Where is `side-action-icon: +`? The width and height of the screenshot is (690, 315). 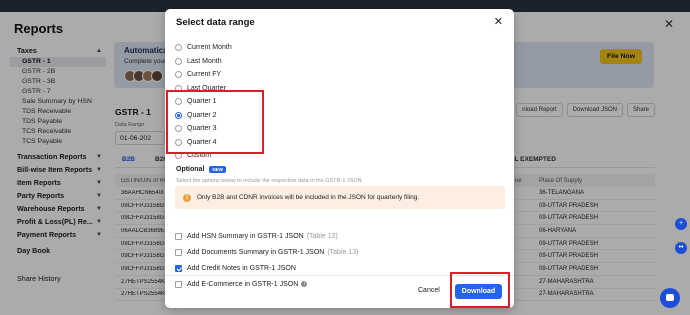
side-action-icon: + is located at coordinates (681, 224).